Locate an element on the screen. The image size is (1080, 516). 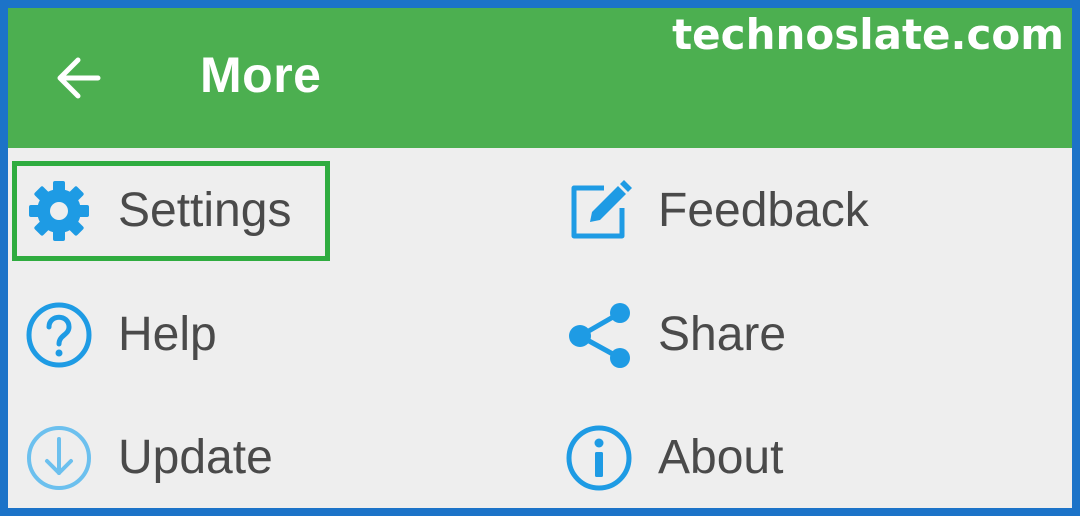
menu-item-label: Help is located at coordinates (167, 334).